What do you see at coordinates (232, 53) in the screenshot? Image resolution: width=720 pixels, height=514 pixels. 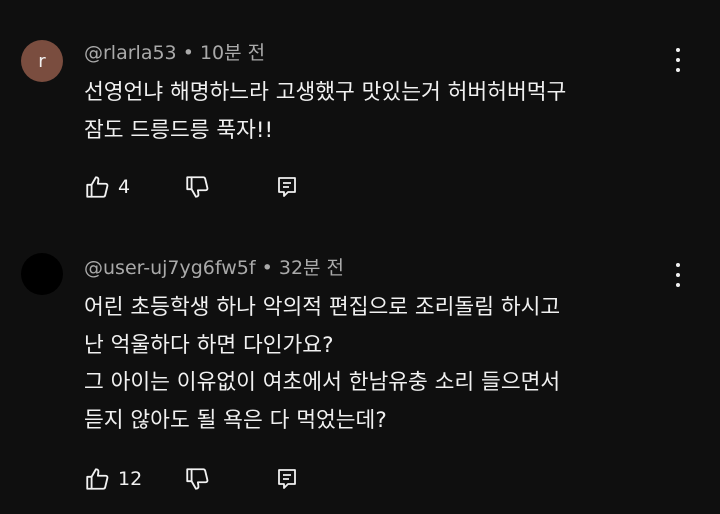 I see `comment-time: 10분 전` at bounding box center [232, 53].